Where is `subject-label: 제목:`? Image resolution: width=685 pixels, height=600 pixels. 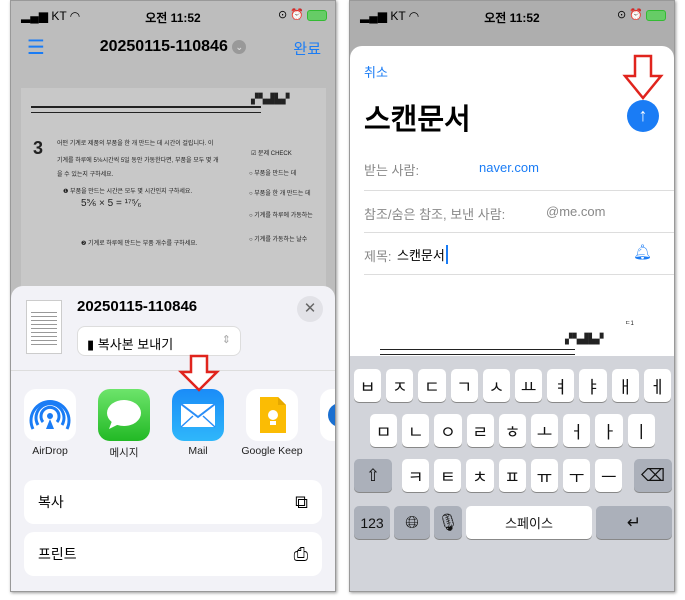
subject-label: 제목: is located at coordinates (378, 256).